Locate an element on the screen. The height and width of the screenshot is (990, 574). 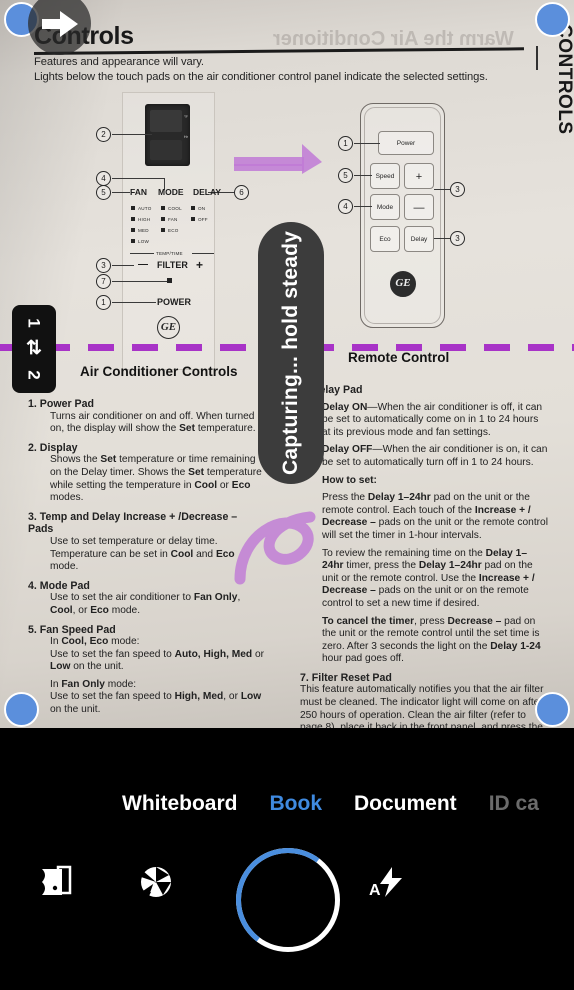
remote-button-power: Power is located at coordinates (406, 143).